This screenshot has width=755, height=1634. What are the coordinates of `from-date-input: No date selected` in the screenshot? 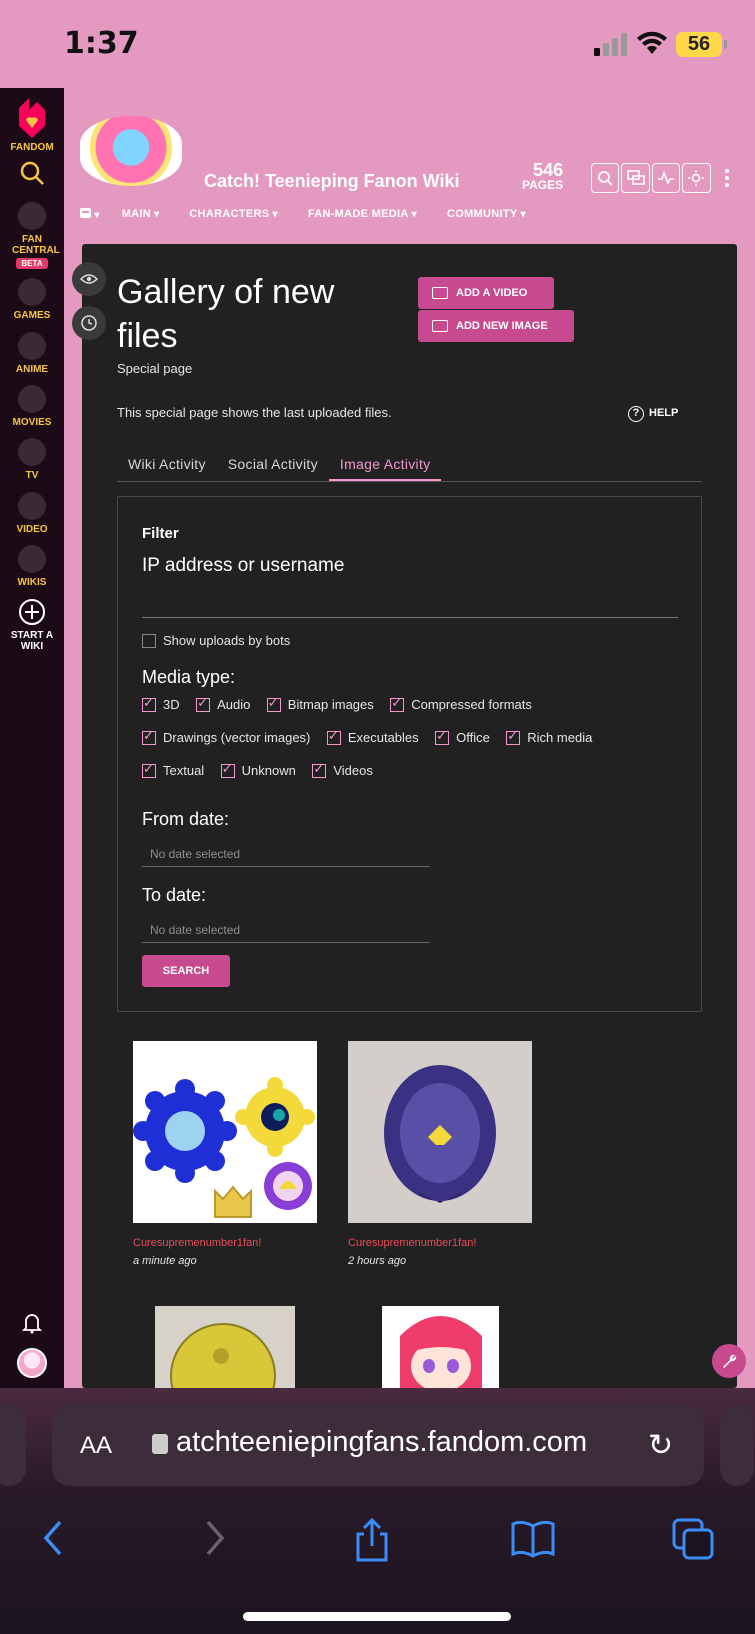 It's located at (286, 855).